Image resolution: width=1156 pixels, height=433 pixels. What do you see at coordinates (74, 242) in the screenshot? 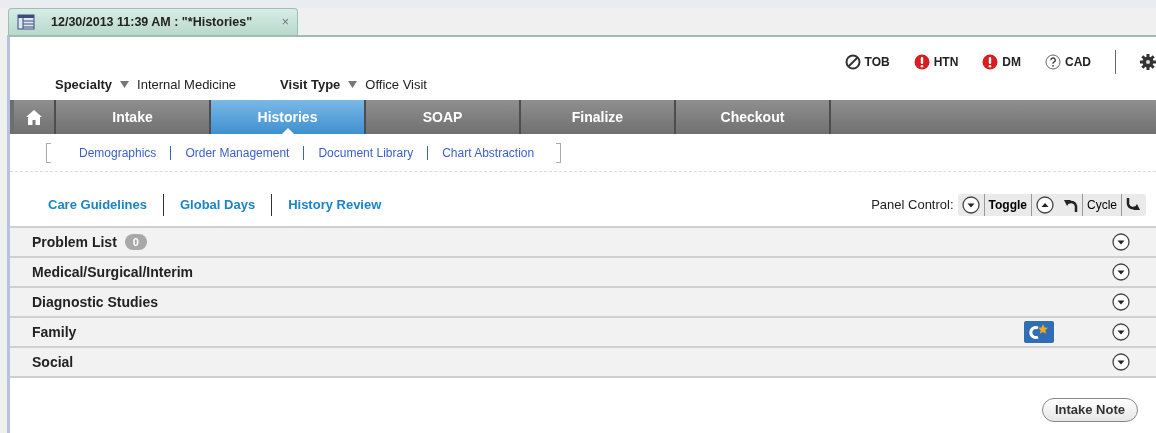
I see `section-title: Problem List` at bounding box center [74, 242].